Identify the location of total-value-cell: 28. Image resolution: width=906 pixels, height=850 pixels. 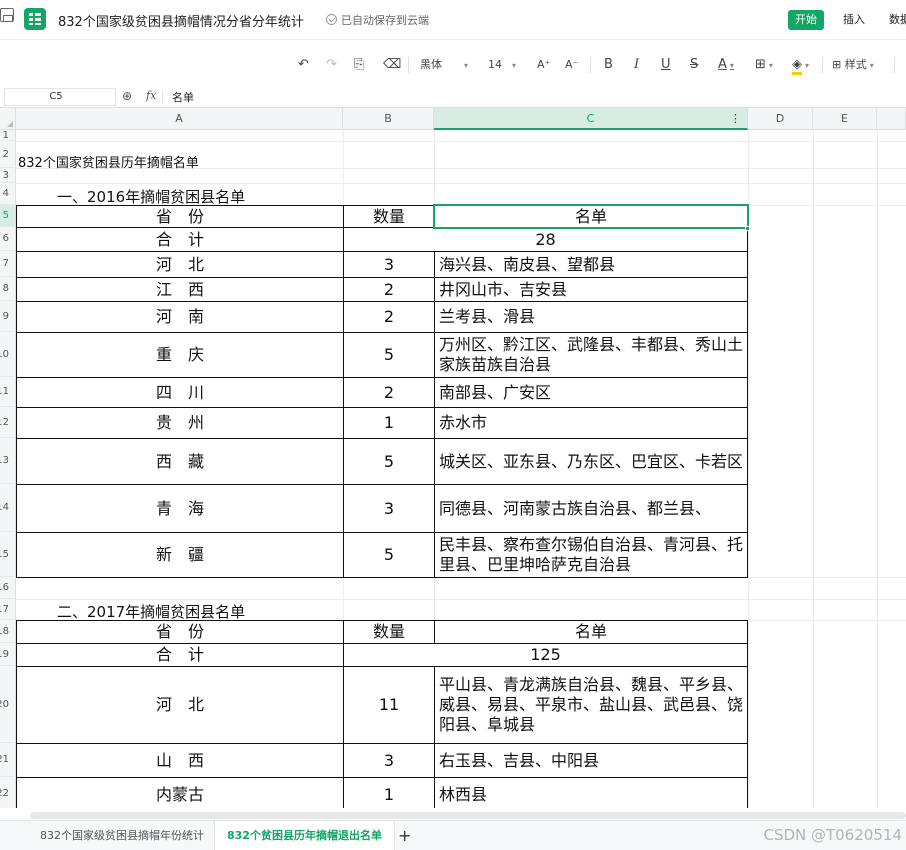
(545, 239).